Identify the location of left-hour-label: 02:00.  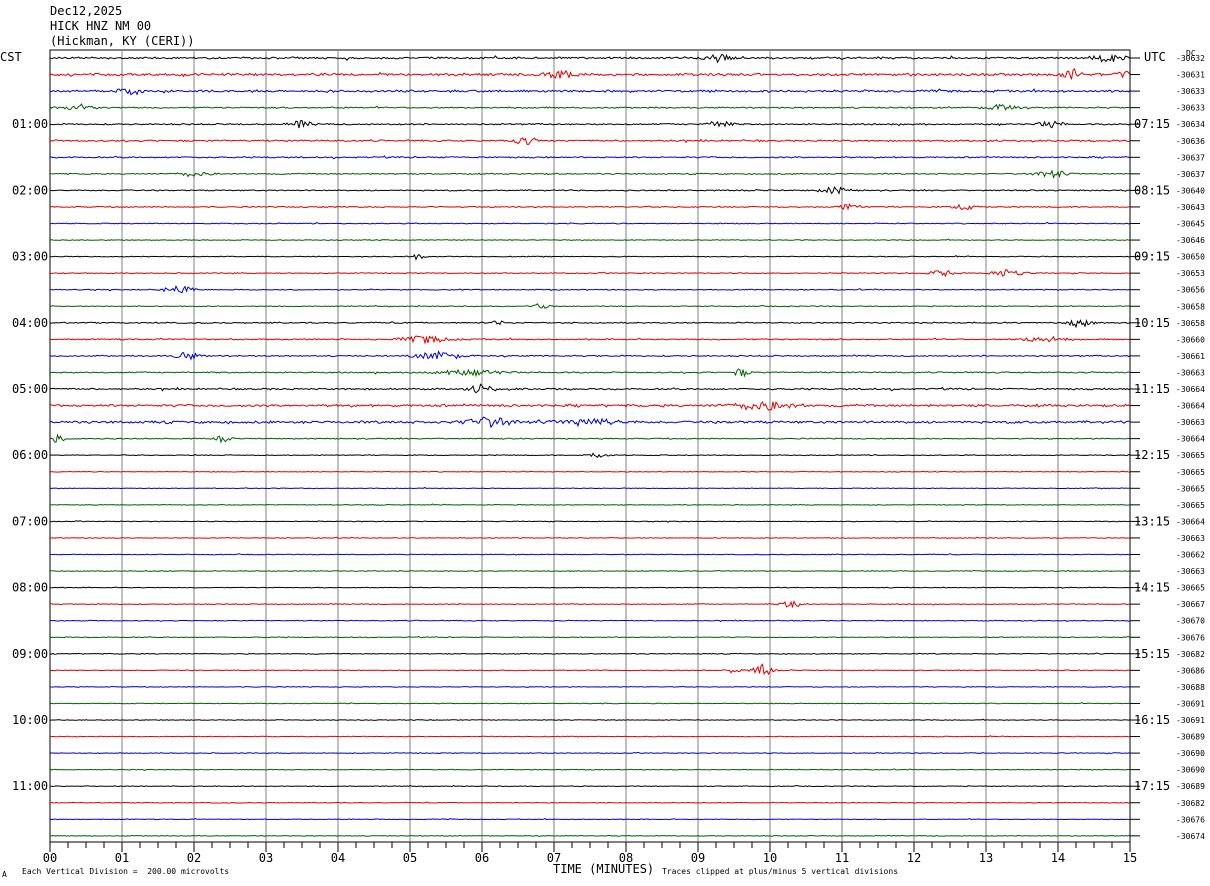
(30, 190).